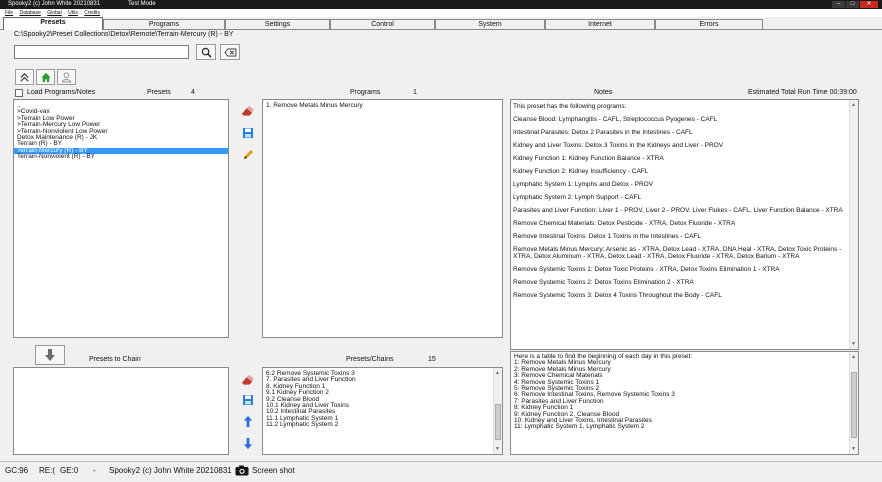 This screenshot has height=482, width=882. Describe the element at coordinates (382, 24) in the screenshot. I see `tab-control: Control` at that location.